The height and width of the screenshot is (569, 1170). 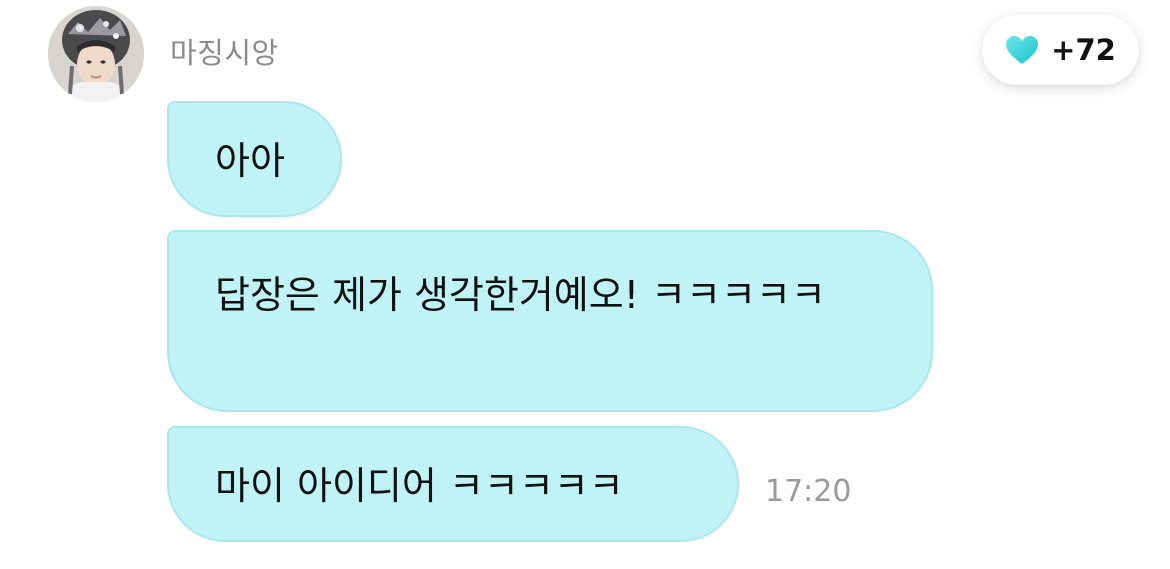 What do you see at coordinates (520, 295) in the screenshot?
I see `message-text: 답장은 제가 생각한거예오! ㅋㅋㅋㅋㅋ` at bounding box center [520, 295].